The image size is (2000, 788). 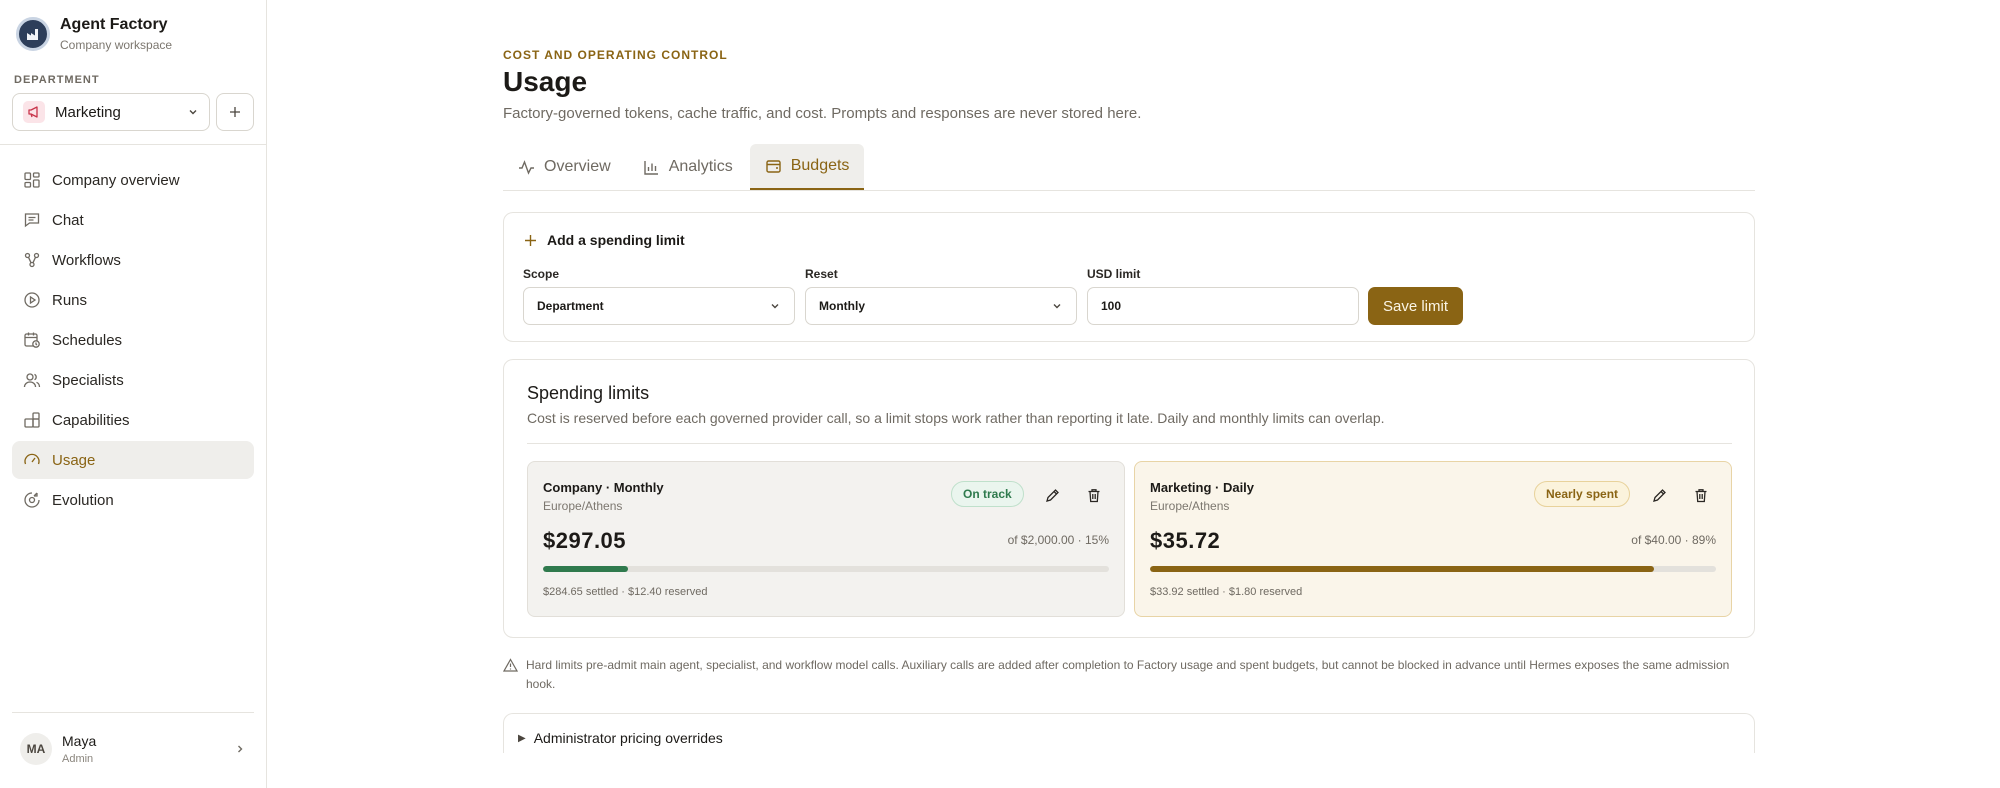 What do you see at coordinates (585, 540) in the screenshot?
I see `budget-spent: $297.05` at bounding box center [585, 540].